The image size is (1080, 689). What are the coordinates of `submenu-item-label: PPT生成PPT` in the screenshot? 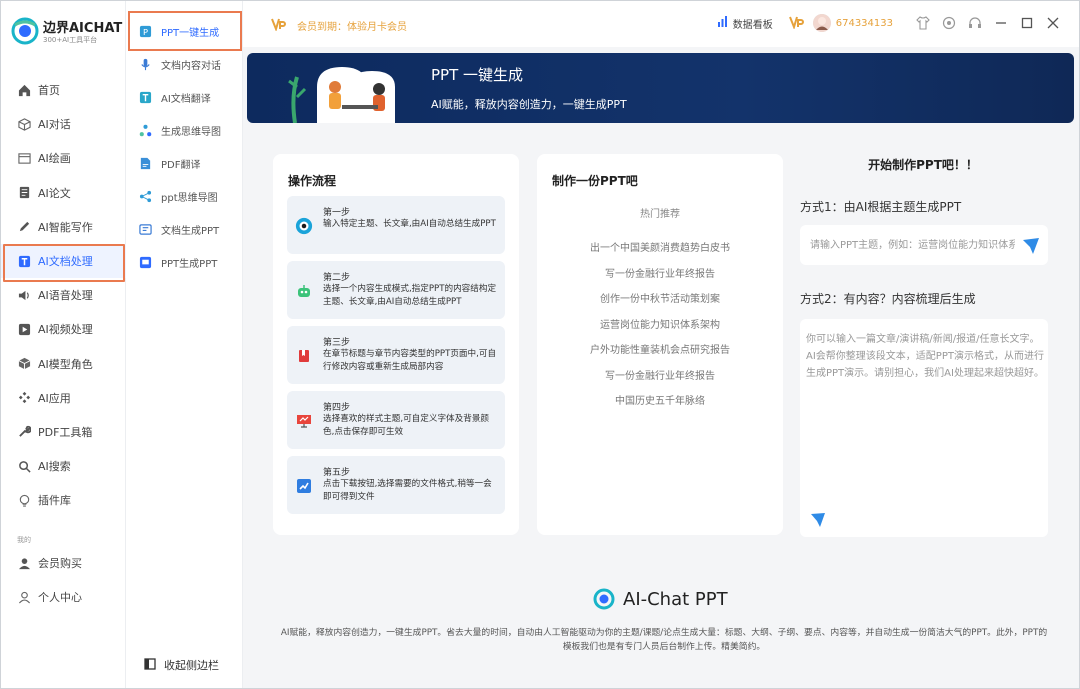 It's located at (189, 264).